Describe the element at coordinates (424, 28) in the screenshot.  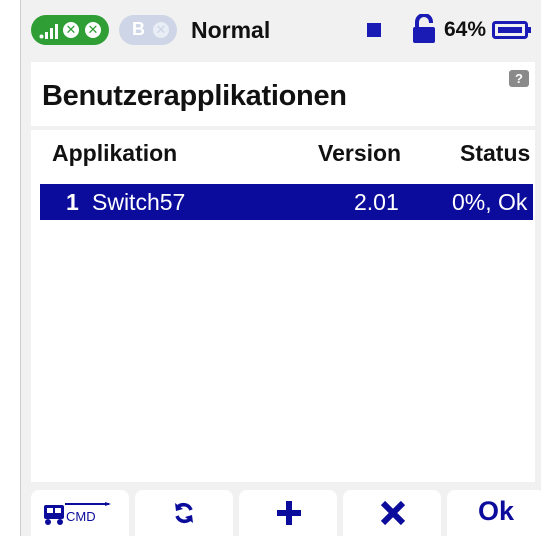
I see `lock-open-icon` at that location.